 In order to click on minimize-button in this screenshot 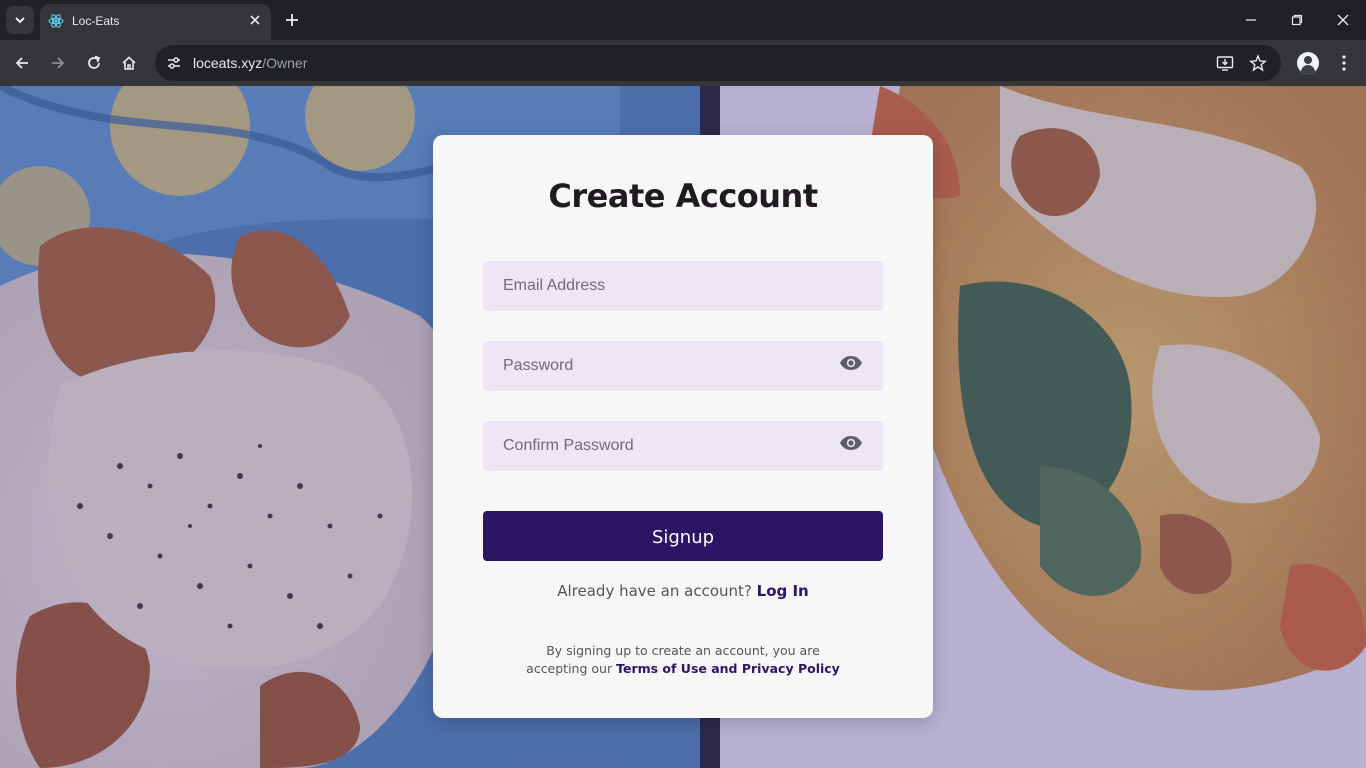, I will do `click(1251, 20)`.